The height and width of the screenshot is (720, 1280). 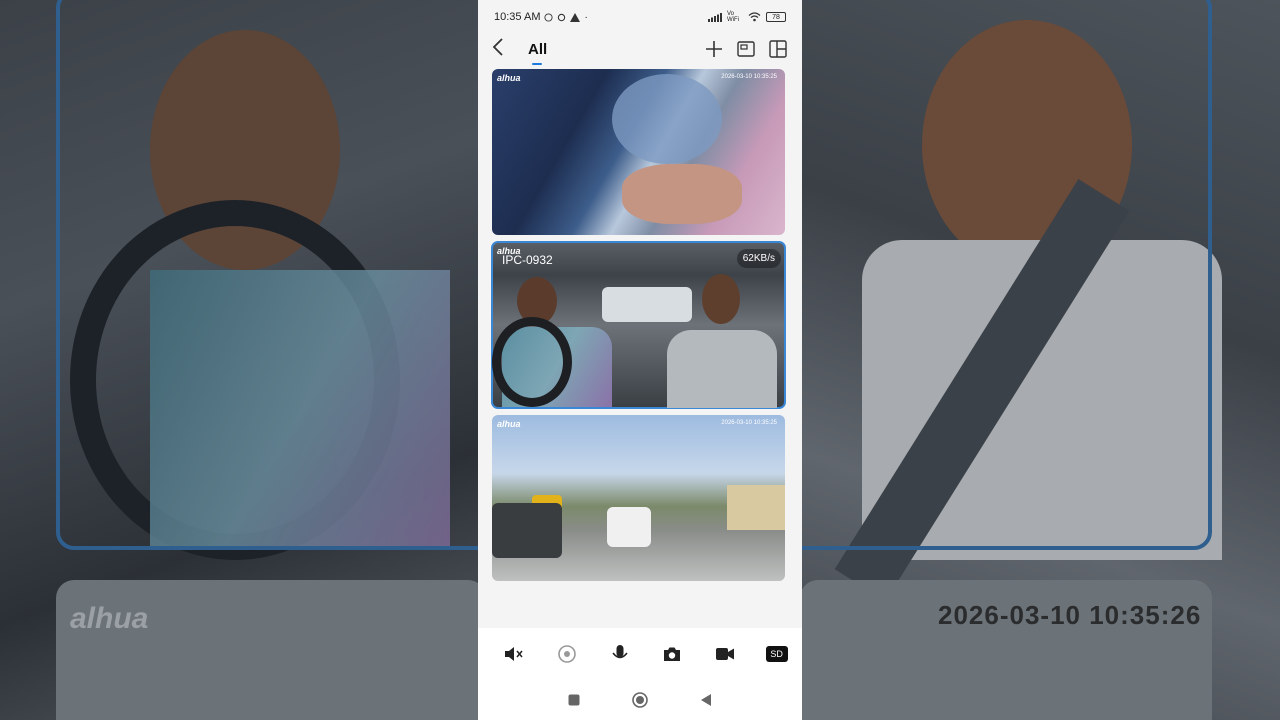 I want to click on warning-icon, so click(x=575, y=17).